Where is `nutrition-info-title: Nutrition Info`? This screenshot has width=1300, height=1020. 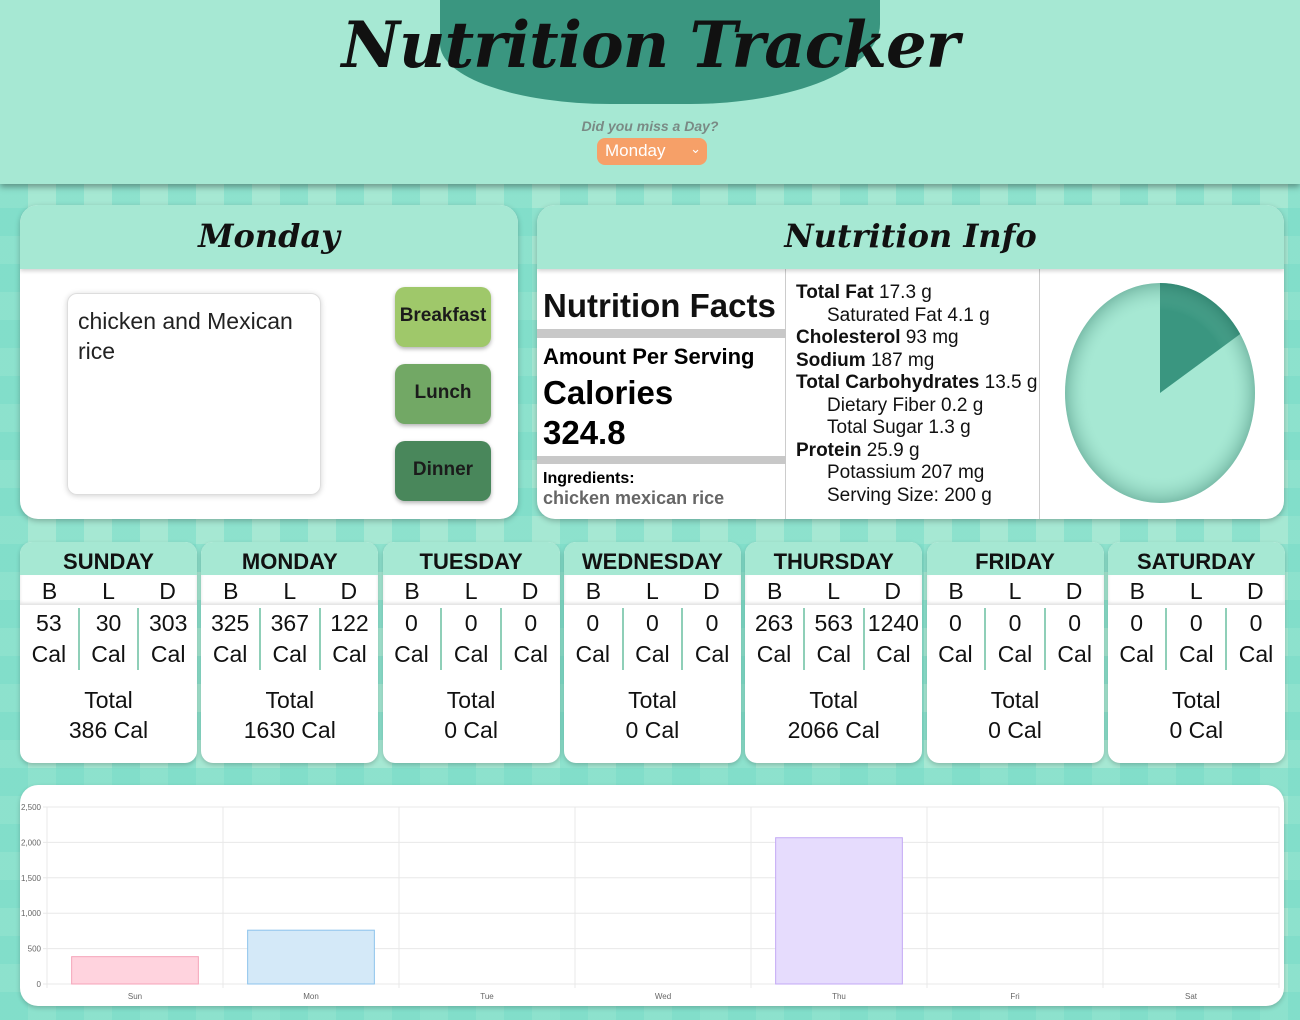 nutrition-info-title: Nutrition Info is located at coordinates (910, 237).